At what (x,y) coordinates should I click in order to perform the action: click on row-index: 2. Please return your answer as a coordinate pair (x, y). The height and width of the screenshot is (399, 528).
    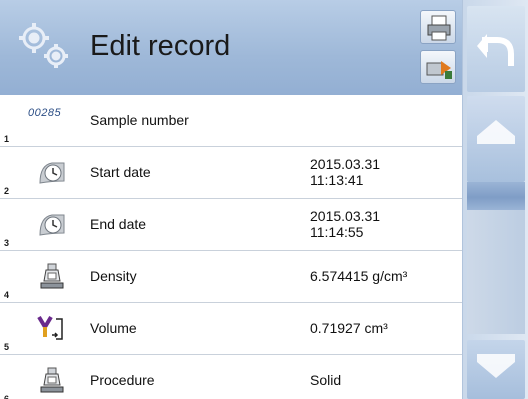
    Looking at the image, I should click on (7, 191).